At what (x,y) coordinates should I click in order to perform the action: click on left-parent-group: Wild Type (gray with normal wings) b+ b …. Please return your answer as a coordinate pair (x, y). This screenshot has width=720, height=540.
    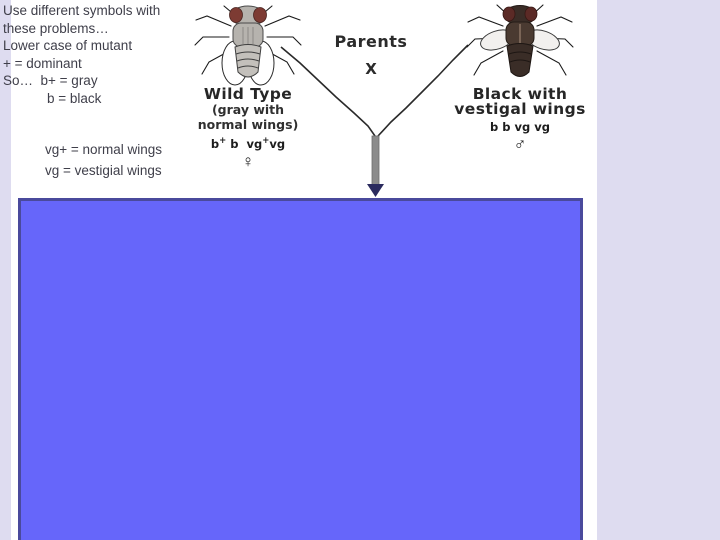
    Looking at the image, I should click on (248, 85).